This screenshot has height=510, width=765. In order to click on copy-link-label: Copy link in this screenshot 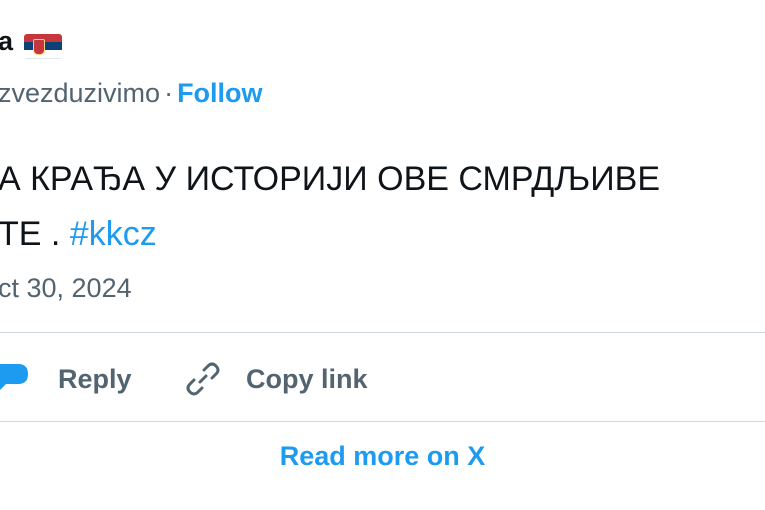, I will do `click(307, 378)`.